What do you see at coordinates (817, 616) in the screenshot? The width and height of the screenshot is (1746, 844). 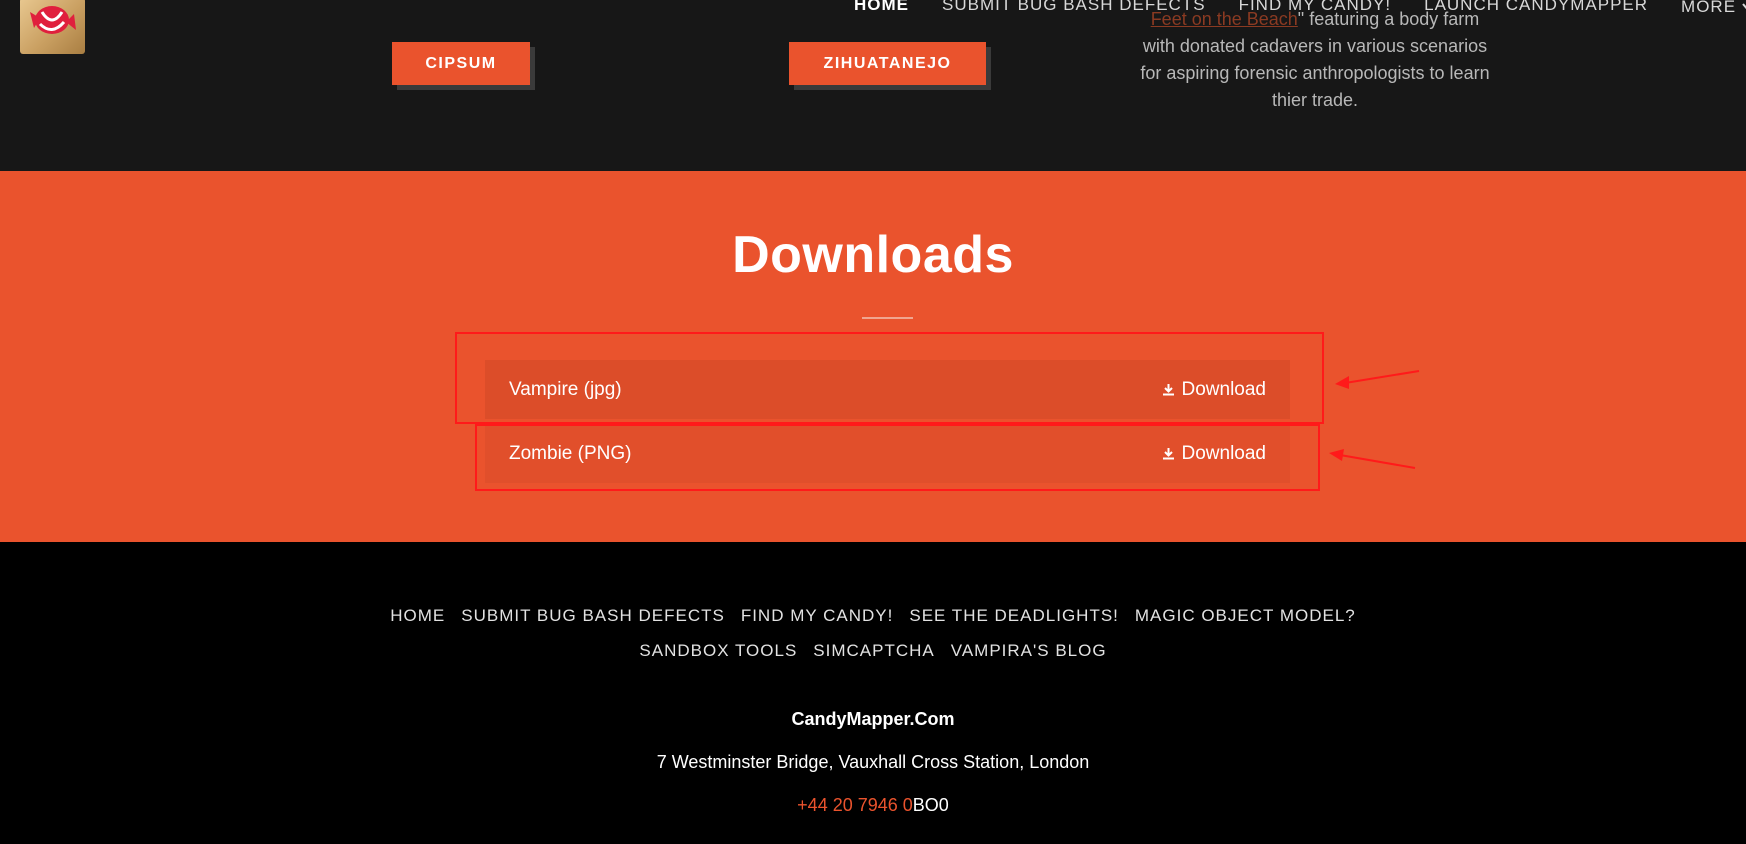 I see `footer-link-find-my-candy: FIND MY CANDY!` at bounding box center [817, 616].